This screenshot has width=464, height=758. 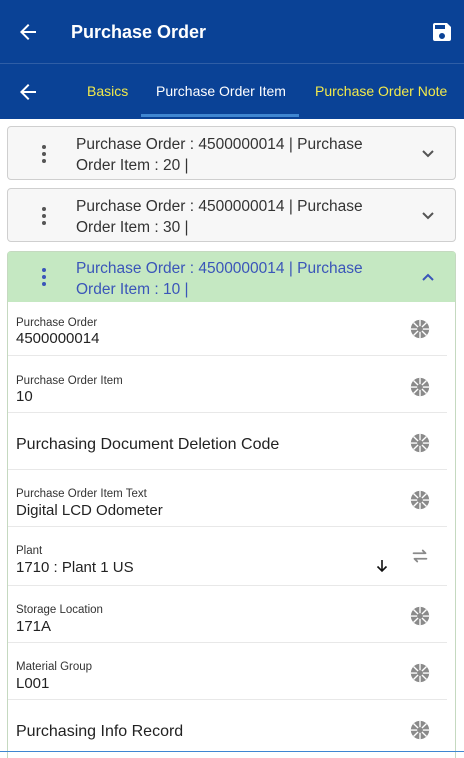 I want to click on field-value: Digital LCD Odometer, so click(x=89, y=510).